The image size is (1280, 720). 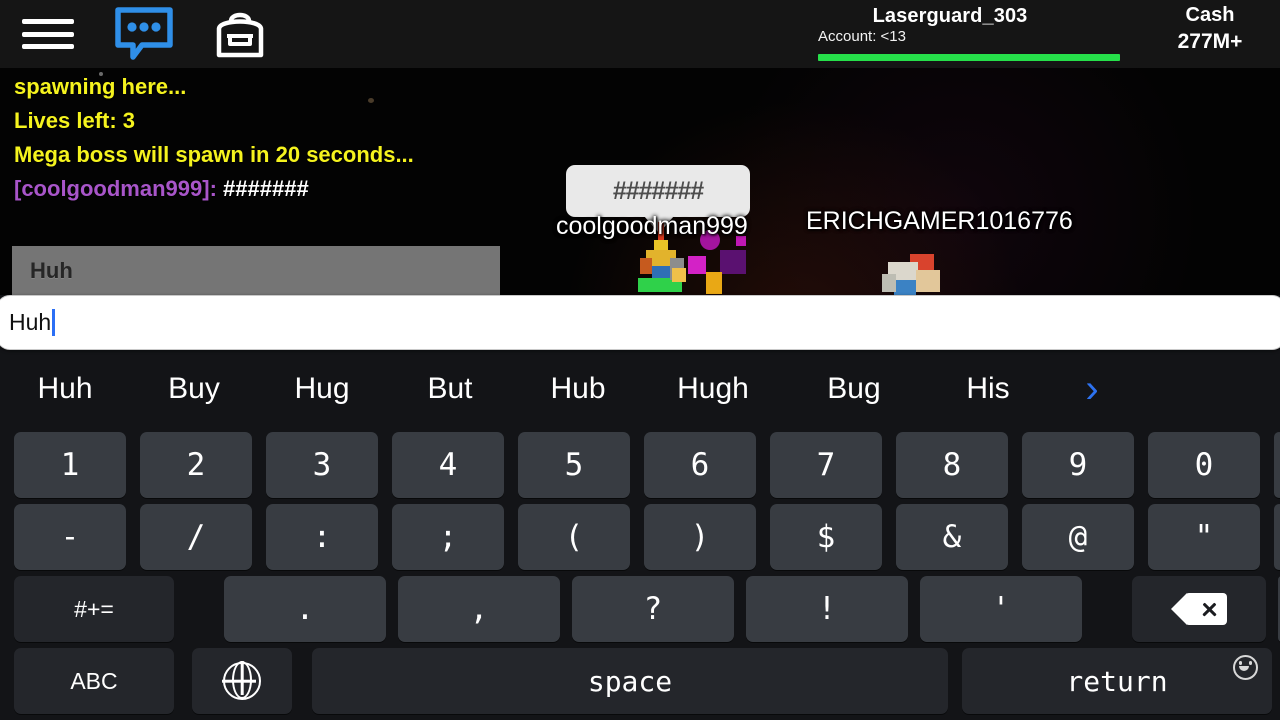 What do you see at coordinates (196, 465) in the screenshot?
I see `key-2: 2` at bounding box center [196, 465].